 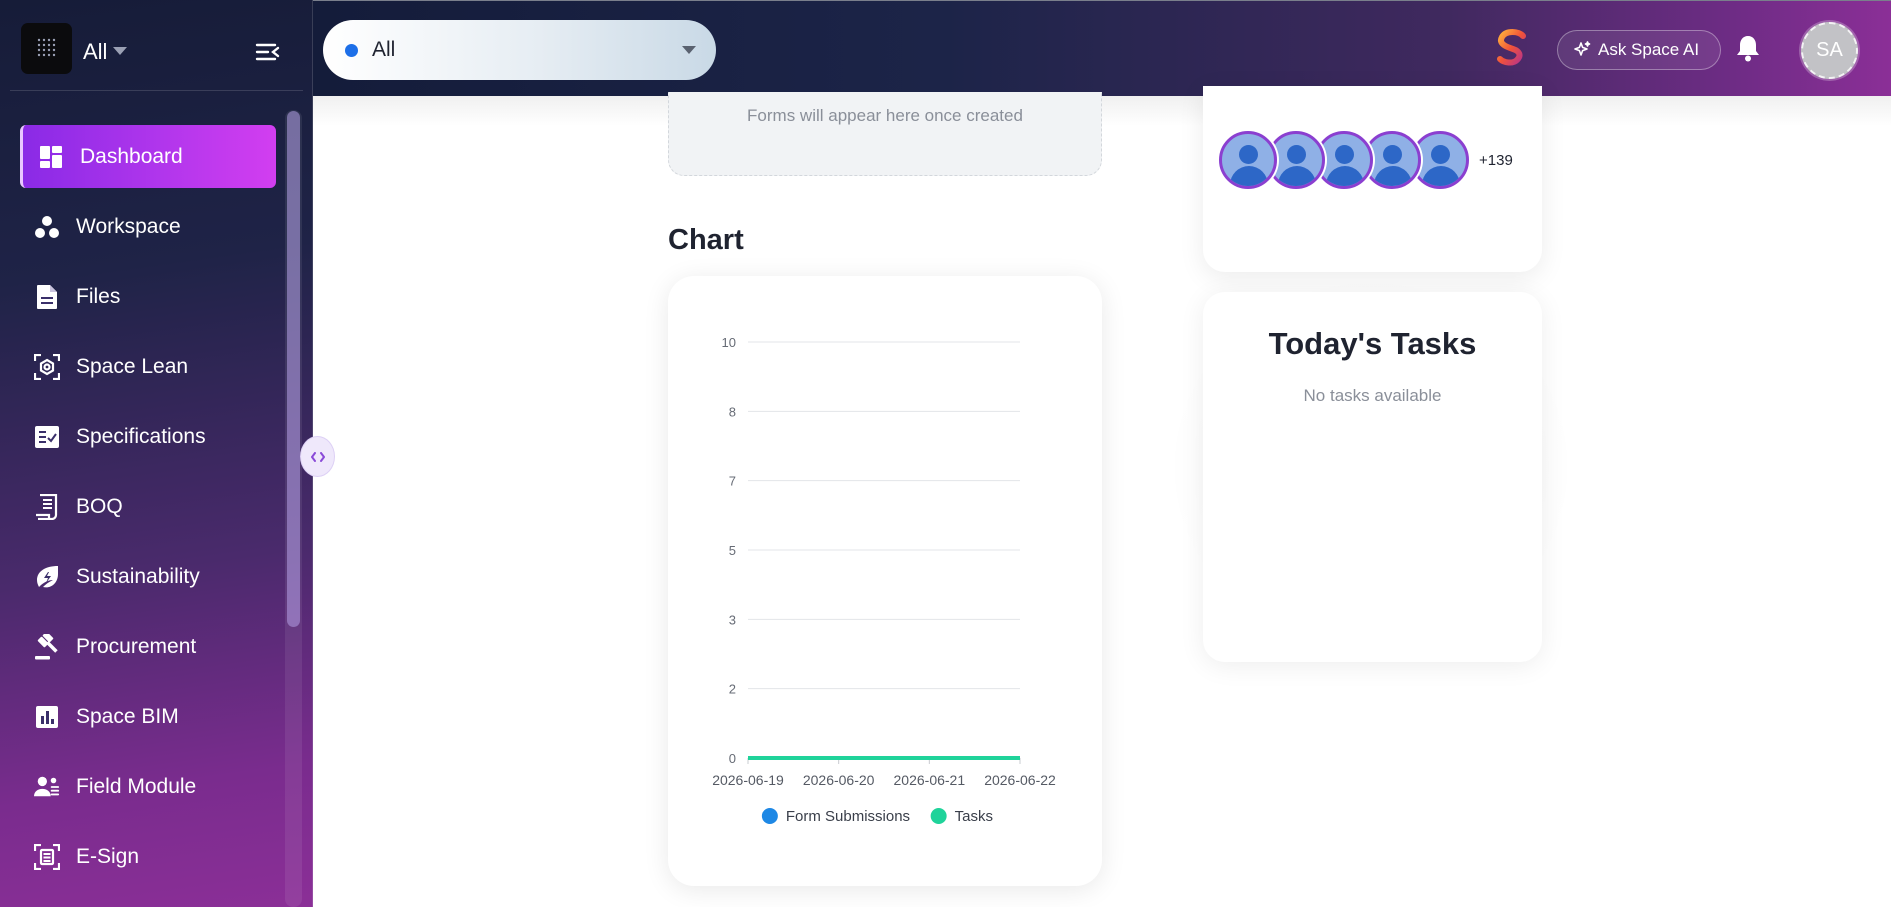 What do you see at coordinates (141, 436) in the screenshot?
I see `sidebar-item-label: Specifications` at bounding box center [141, 436].